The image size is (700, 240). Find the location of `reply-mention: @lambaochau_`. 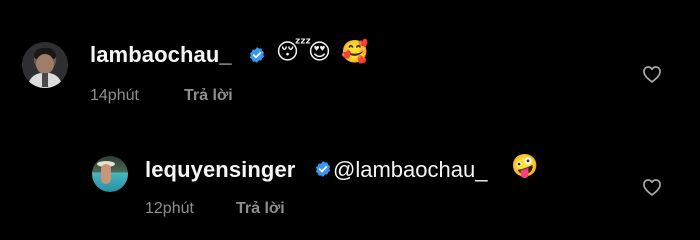

reply-mention: @lambaochau_ is located at coordinates (410, 170).